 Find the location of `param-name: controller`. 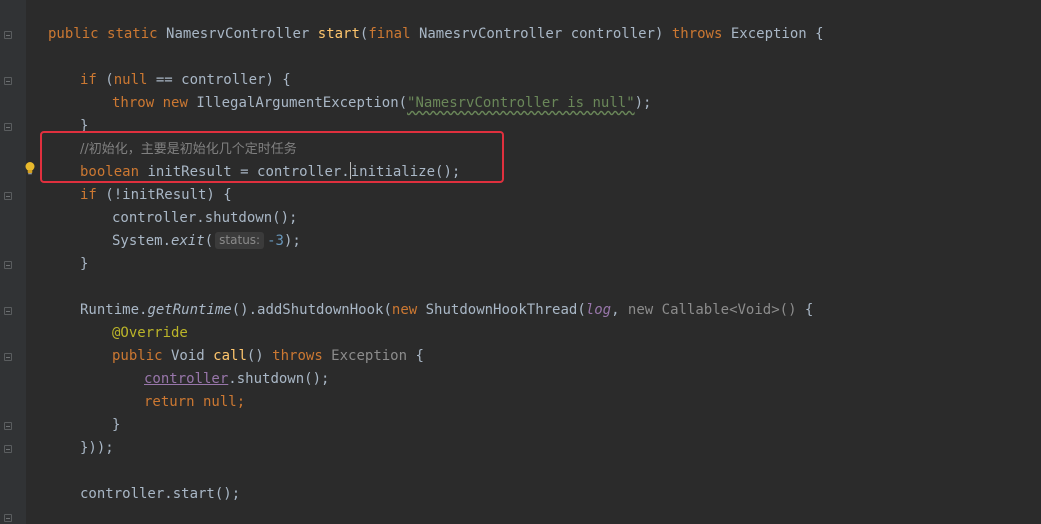

param-name: controller is located at coordinates (612, 34).